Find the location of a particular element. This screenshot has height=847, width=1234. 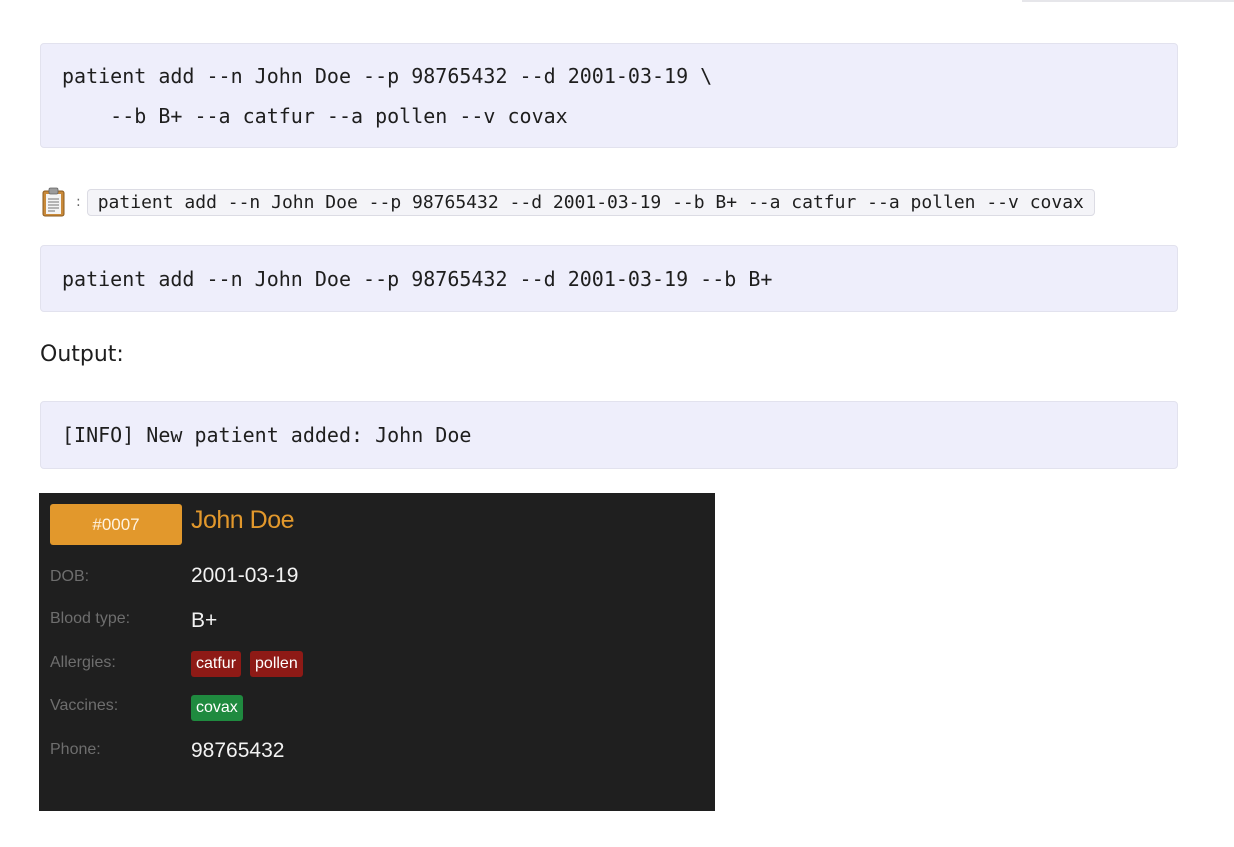

phone-label: Phone: is located at coordinates (75, 749).